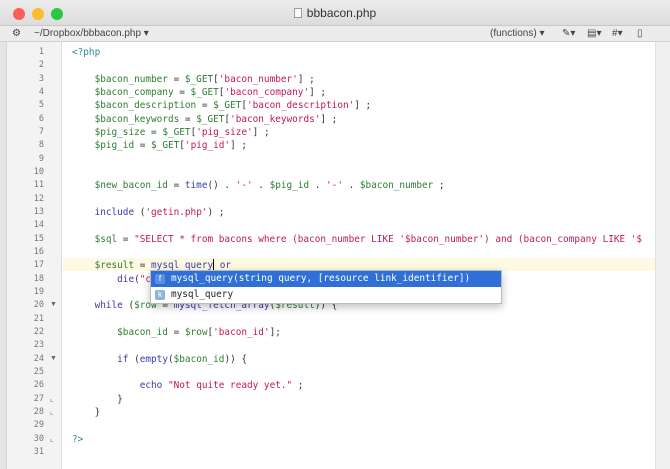  Describe the element at coordinates (363, 106) in the screenshot. I see `code-token: ] ;` at that location.